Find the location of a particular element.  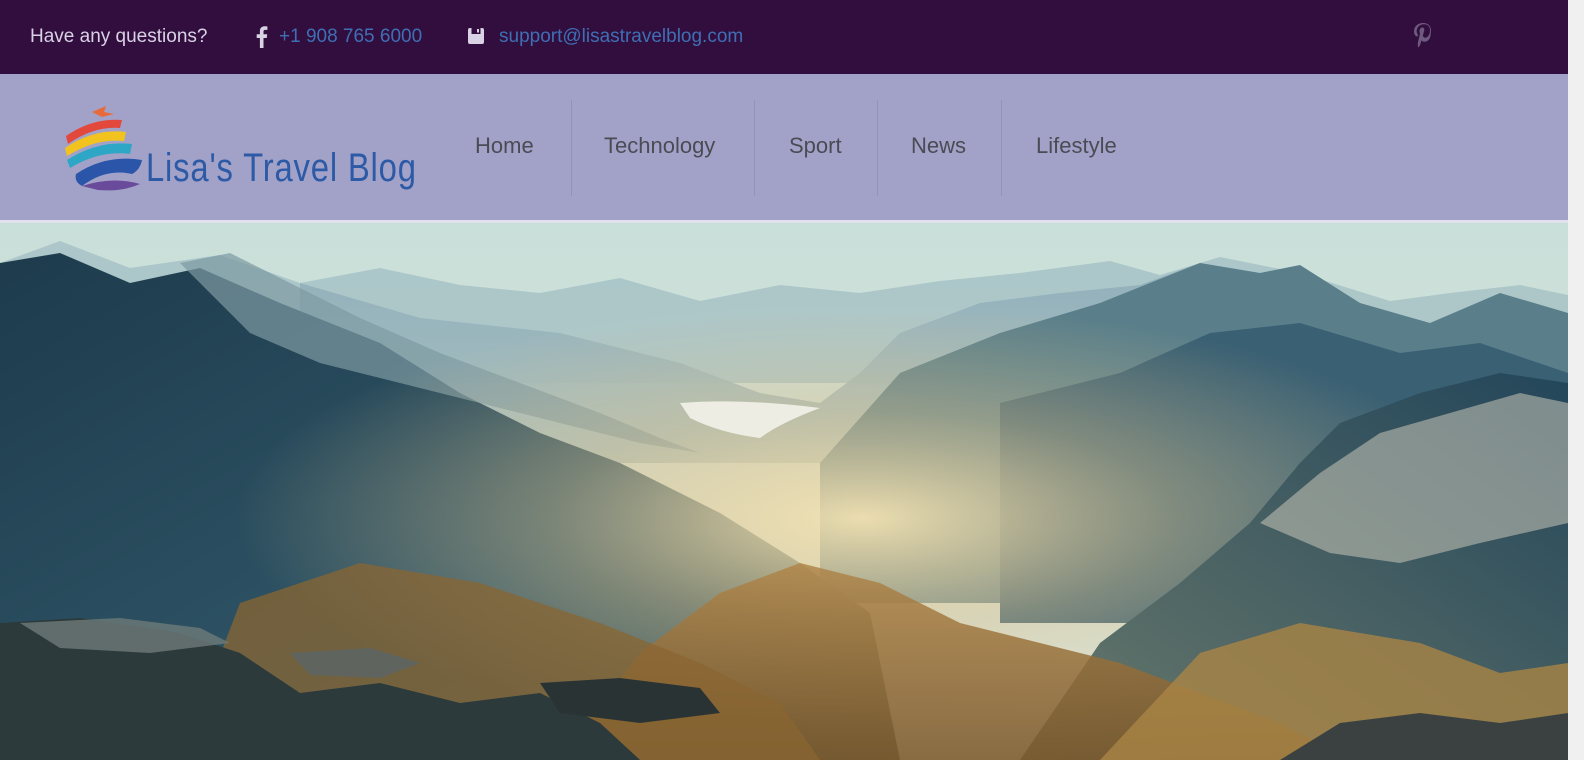

phone-link: +1 908 765 6000 is located at coordinates (350, 37).